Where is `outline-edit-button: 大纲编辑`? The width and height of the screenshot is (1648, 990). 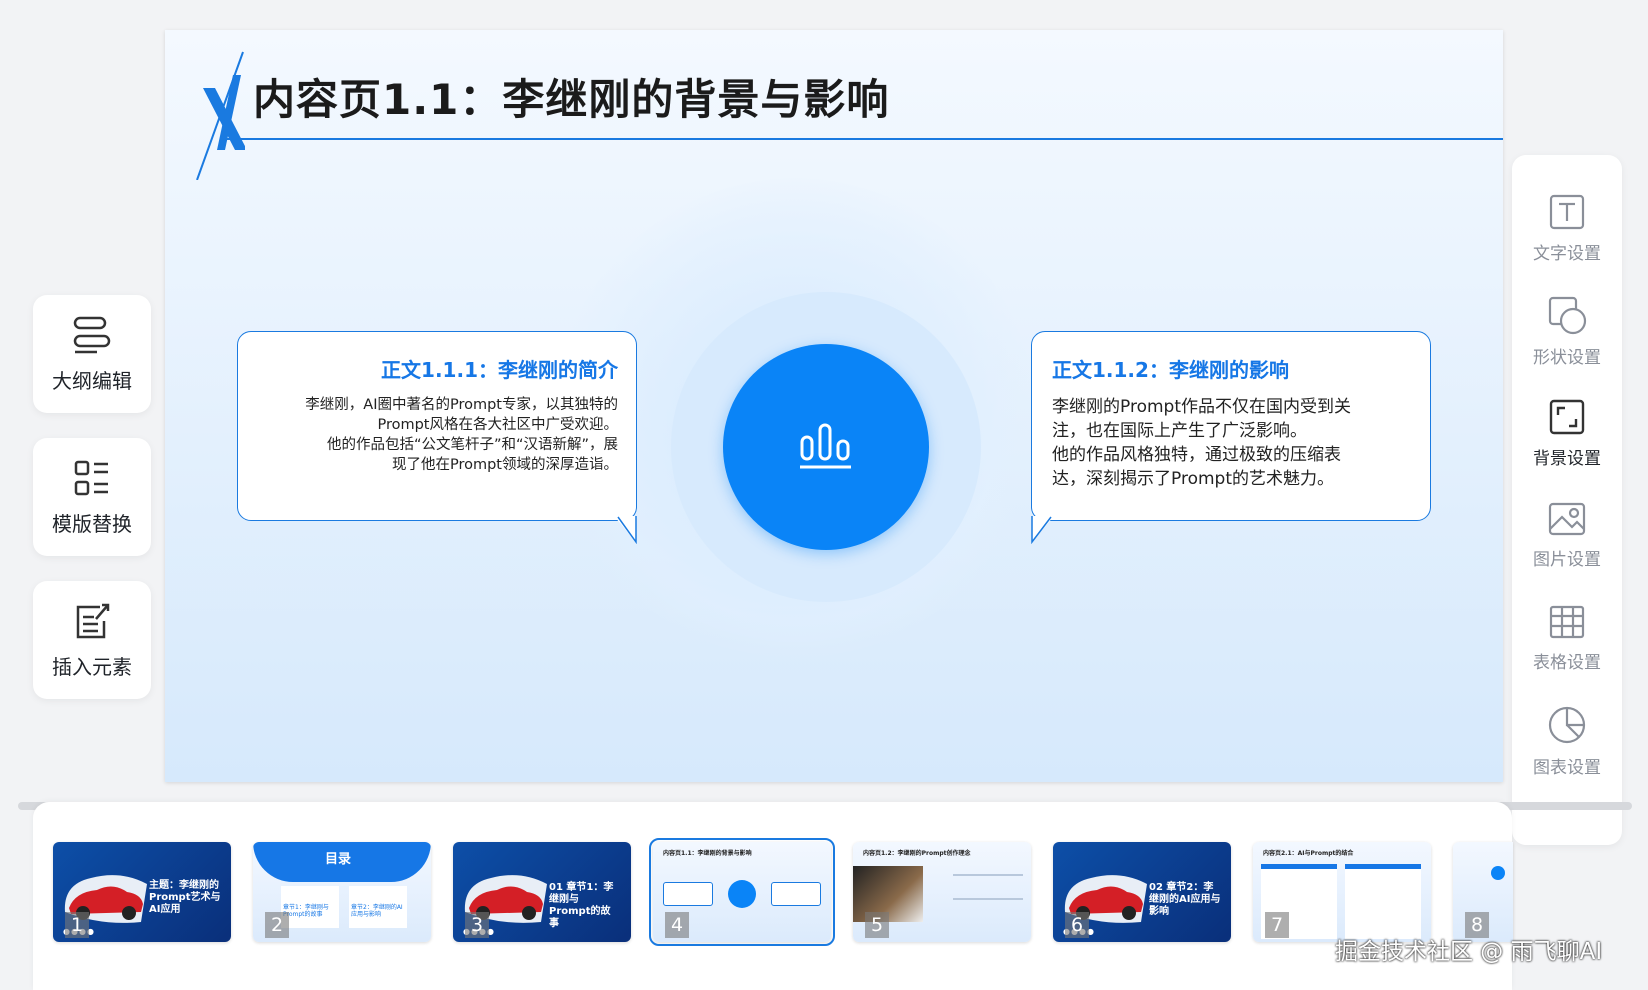 outline-edit-button: 大纲编辑 is located at coordinates (92, 354).